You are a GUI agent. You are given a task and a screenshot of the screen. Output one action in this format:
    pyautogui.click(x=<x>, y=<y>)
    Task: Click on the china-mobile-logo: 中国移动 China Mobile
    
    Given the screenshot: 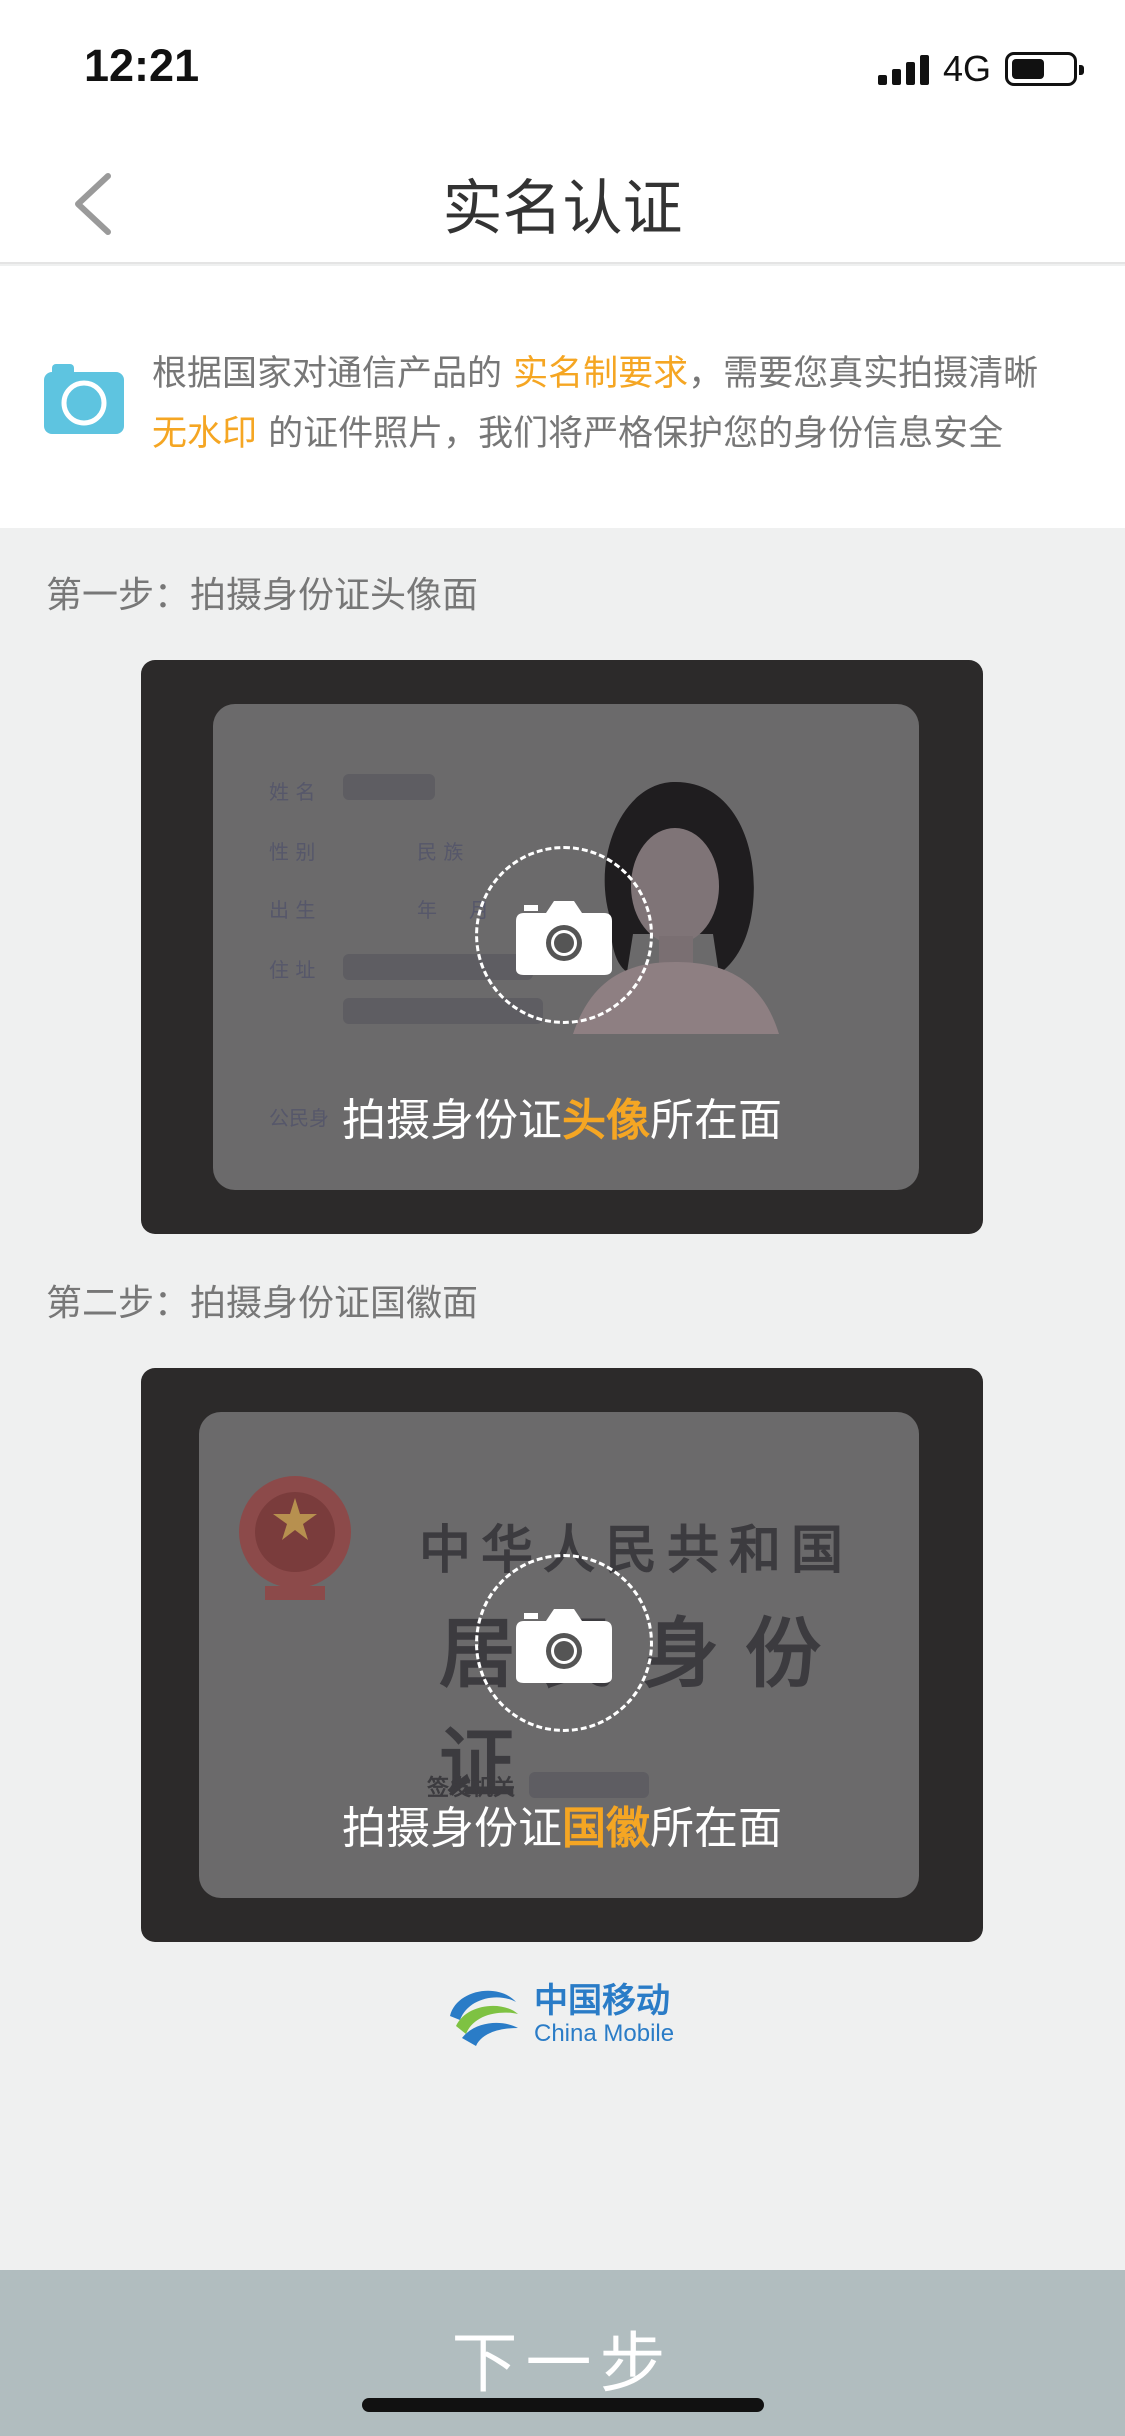 What is the action you would take?
    pyautogui.click(x=560, y=2015)
    